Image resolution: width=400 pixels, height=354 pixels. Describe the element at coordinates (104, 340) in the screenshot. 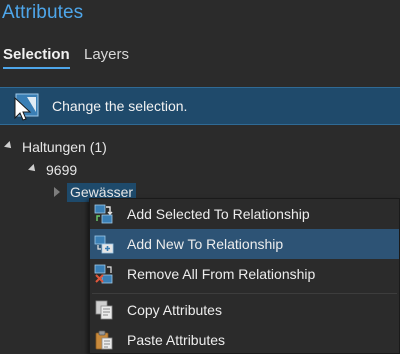

I see `paste-icon` at that location.